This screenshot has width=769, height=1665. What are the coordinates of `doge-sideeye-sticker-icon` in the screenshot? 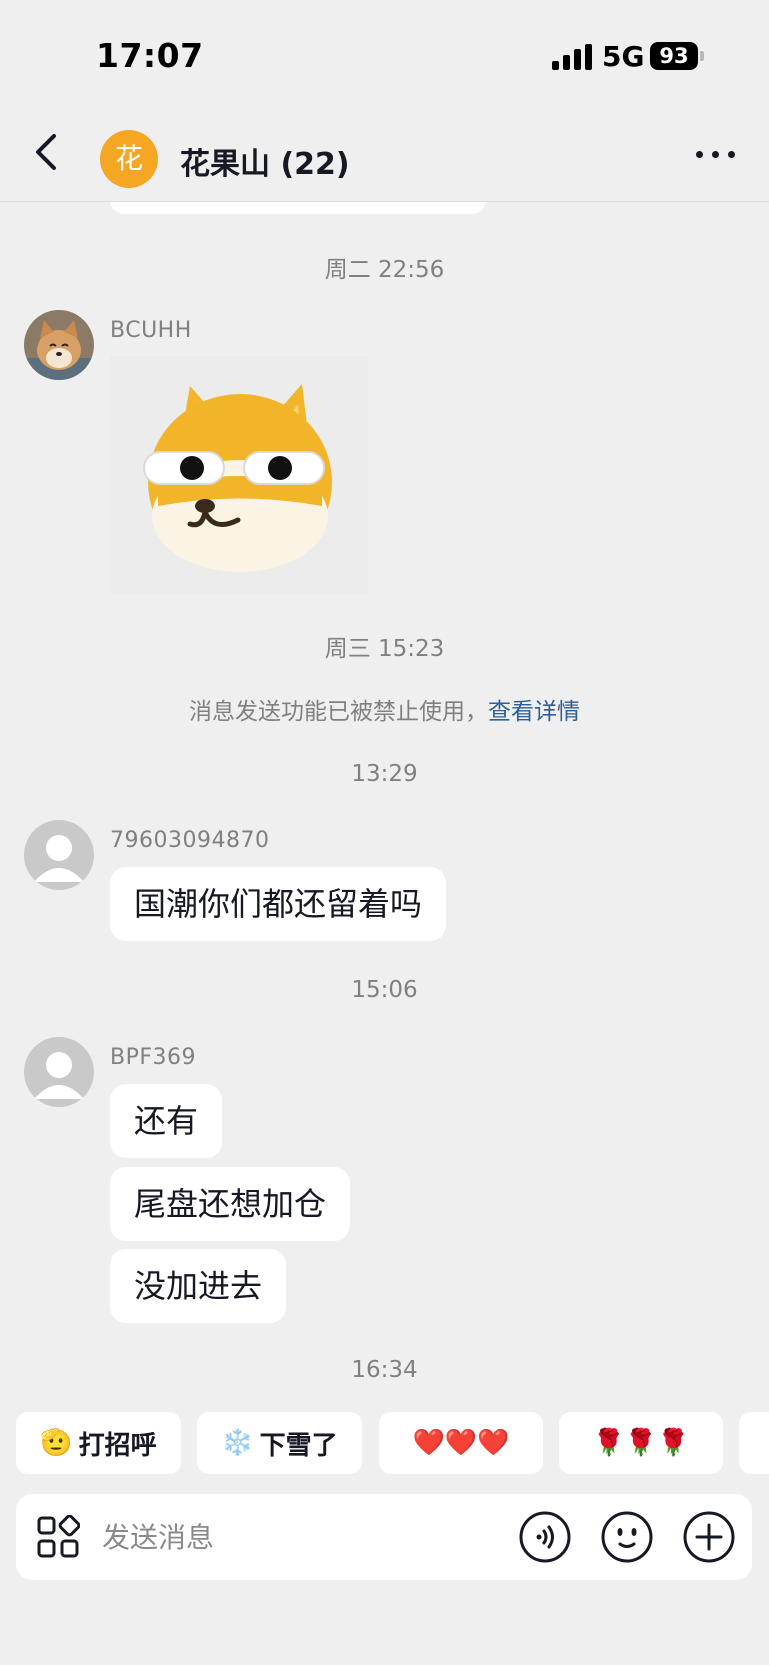 It's located at (237, 478).